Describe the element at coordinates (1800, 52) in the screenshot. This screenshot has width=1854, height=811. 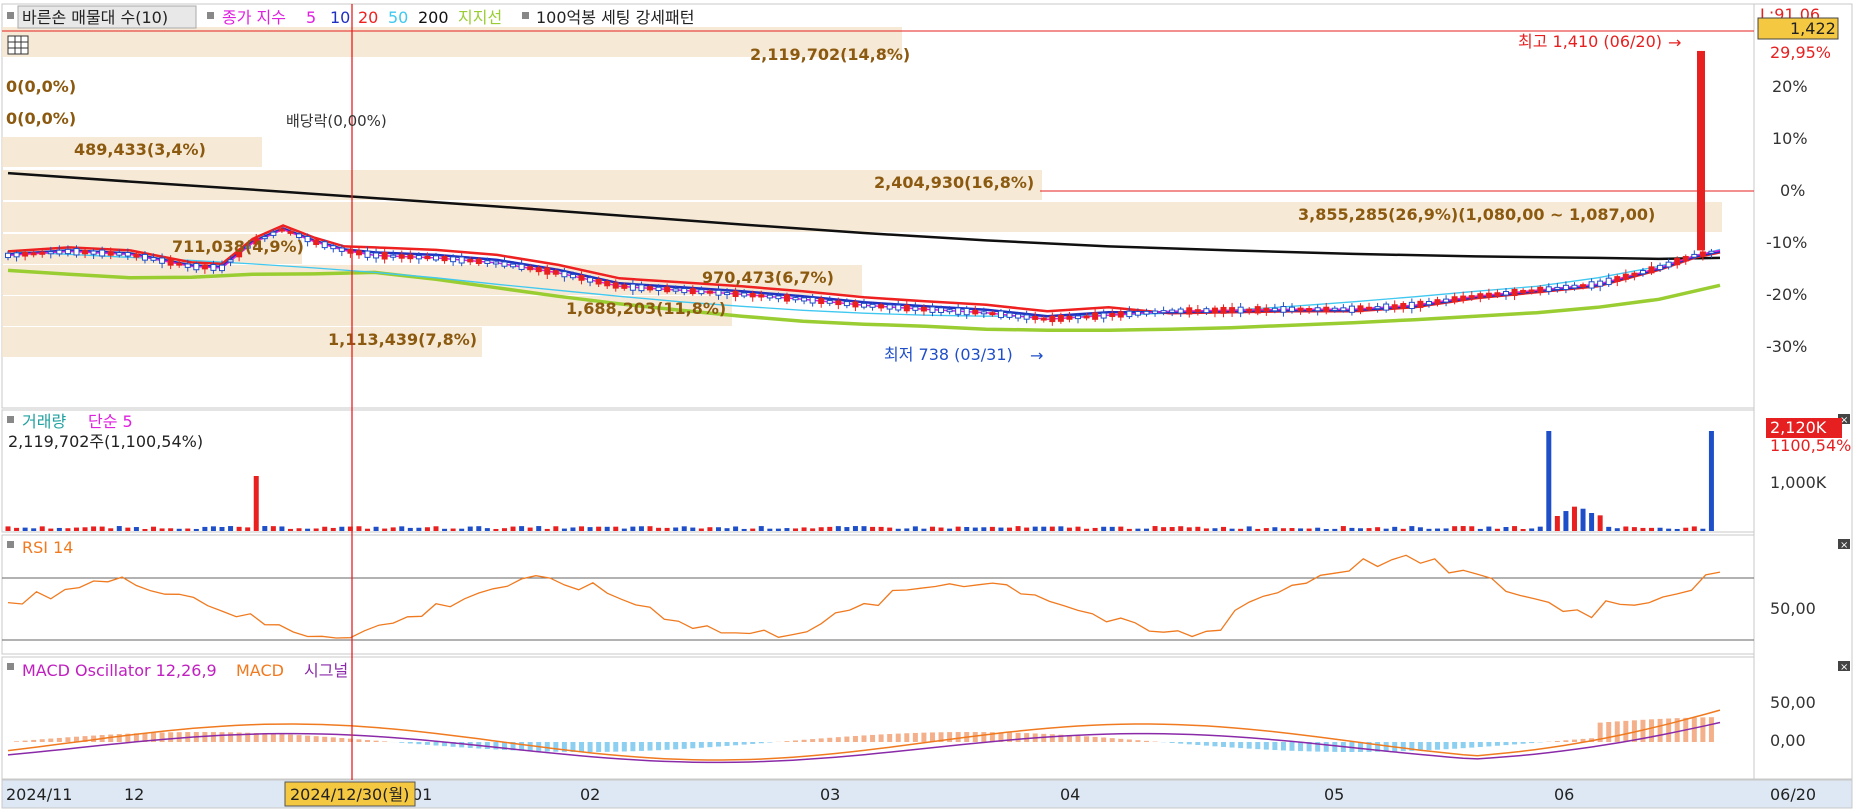
I see `current-pct: 29,95%` at that location.